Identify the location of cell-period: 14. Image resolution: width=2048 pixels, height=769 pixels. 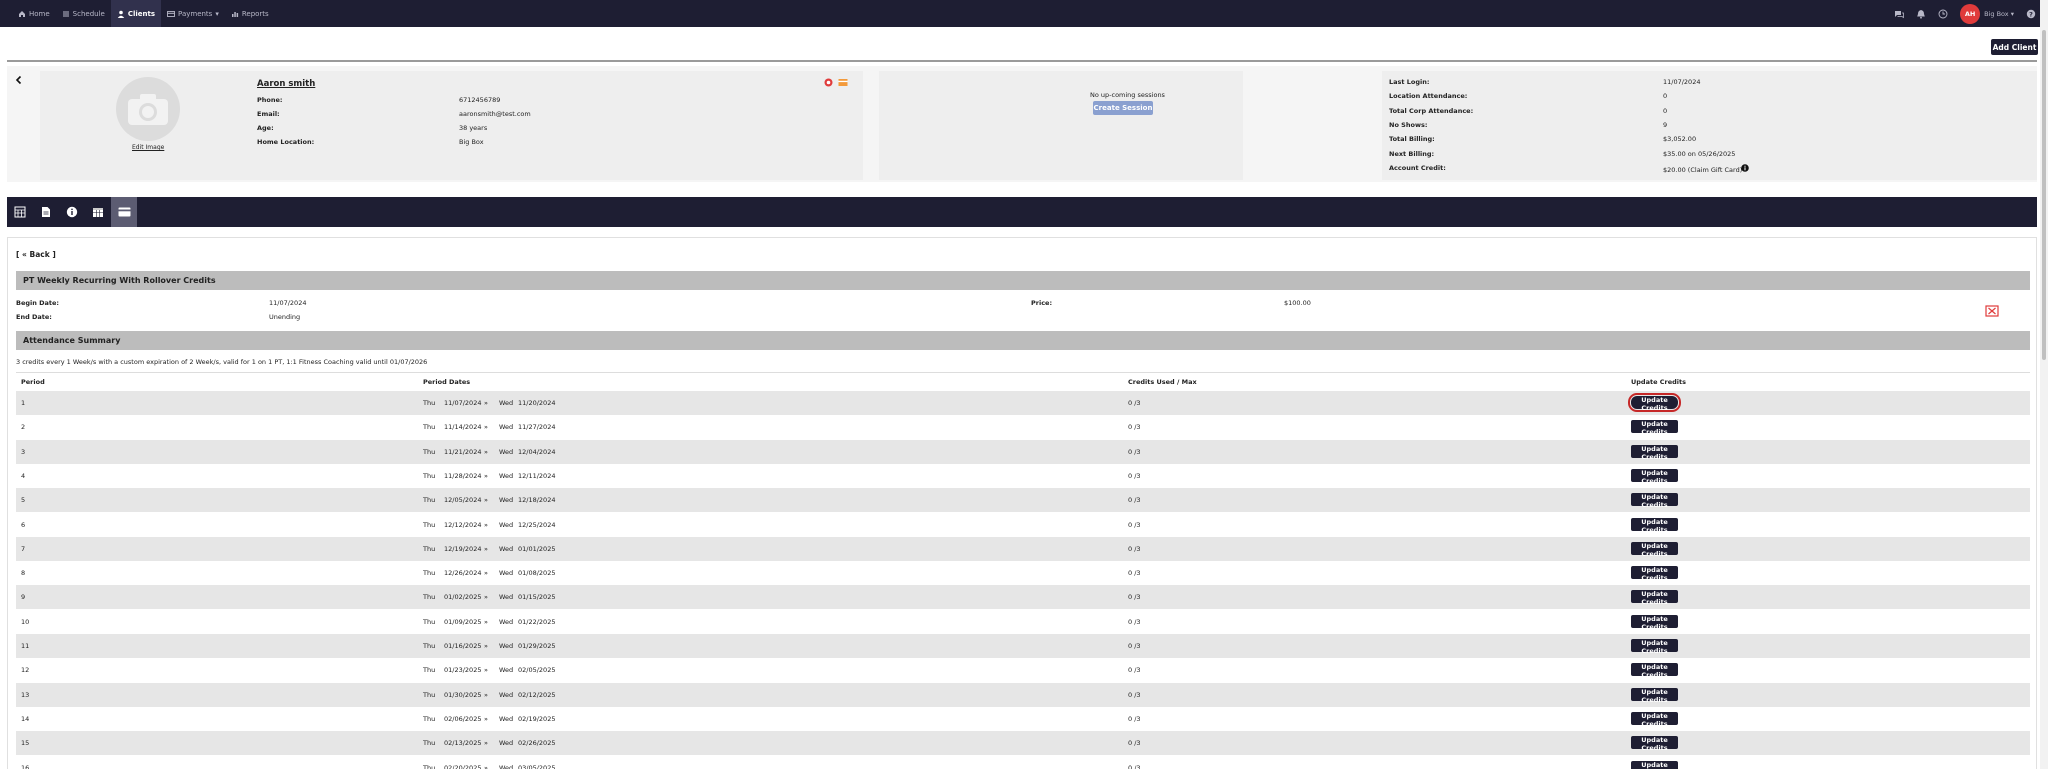
(25, 718).